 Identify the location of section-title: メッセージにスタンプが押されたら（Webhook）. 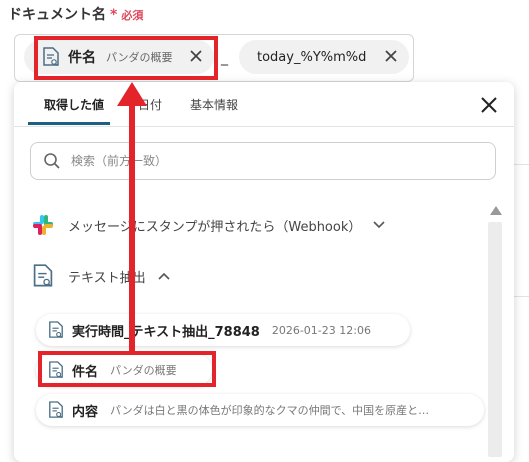
(215, 227).